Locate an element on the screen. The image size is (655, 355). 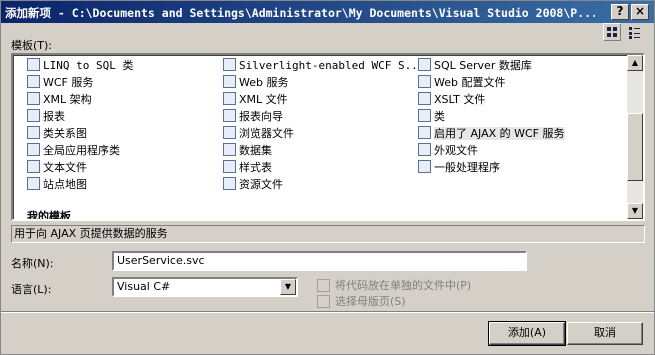
skin-file-icon is located at coordinates (424, 149).